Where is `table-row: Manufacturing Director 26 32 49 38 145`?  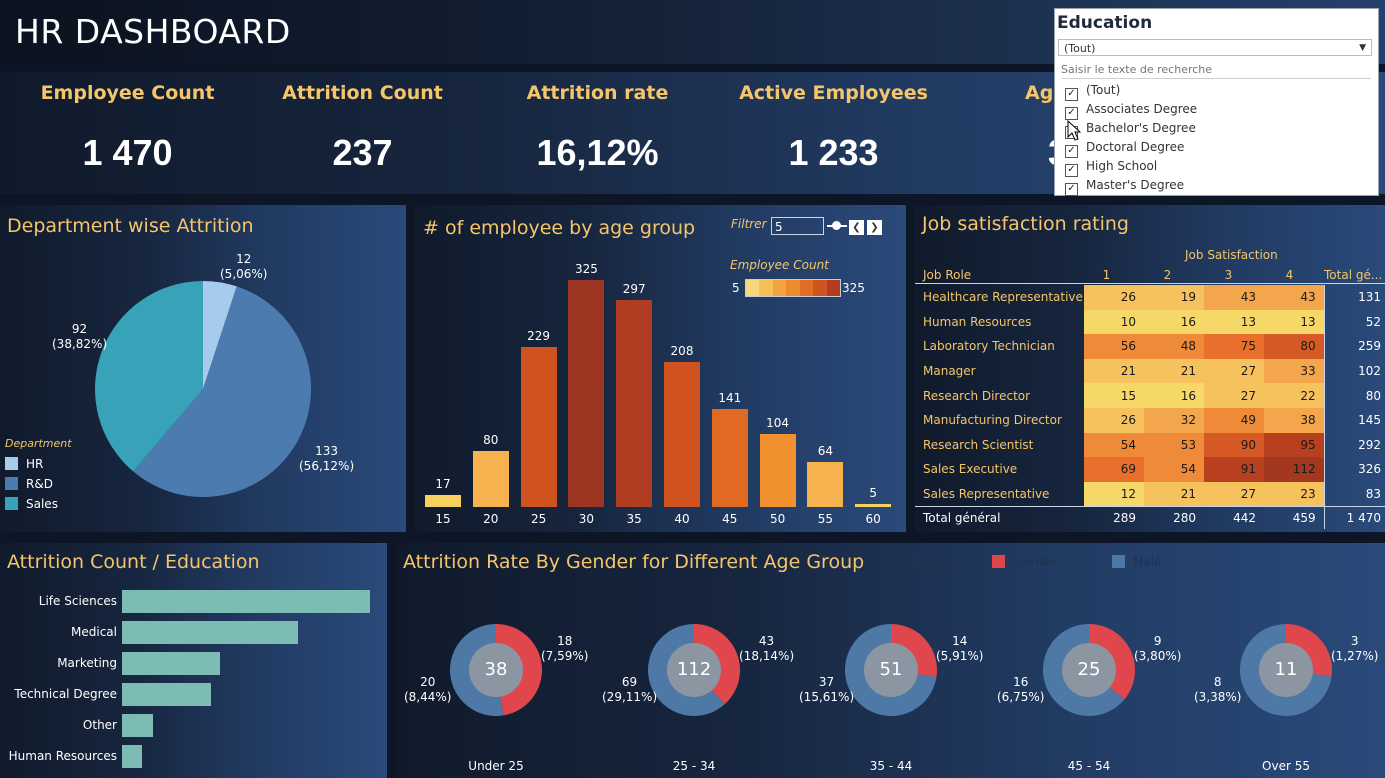
table-row: Manufacturing Director 26 32 49 38 145 is located at coordinates (1150, 420).